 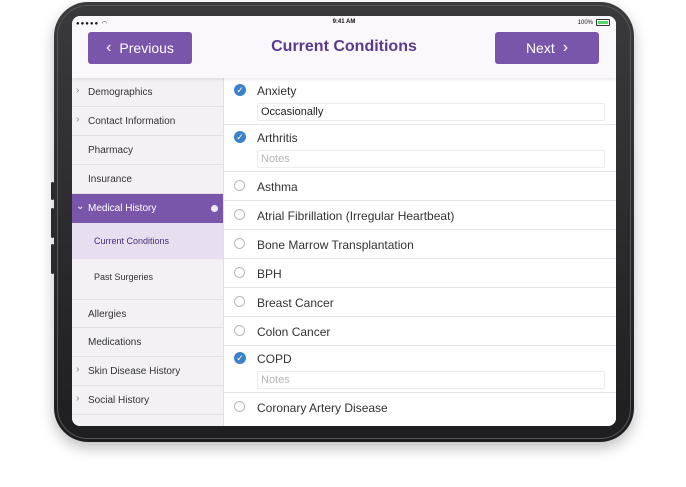 What do you see at coordinates (147, 150) in the screenshot?
I see `sidebar-item-pharmacy: Pharmacy` at bounding box center [147, 150].